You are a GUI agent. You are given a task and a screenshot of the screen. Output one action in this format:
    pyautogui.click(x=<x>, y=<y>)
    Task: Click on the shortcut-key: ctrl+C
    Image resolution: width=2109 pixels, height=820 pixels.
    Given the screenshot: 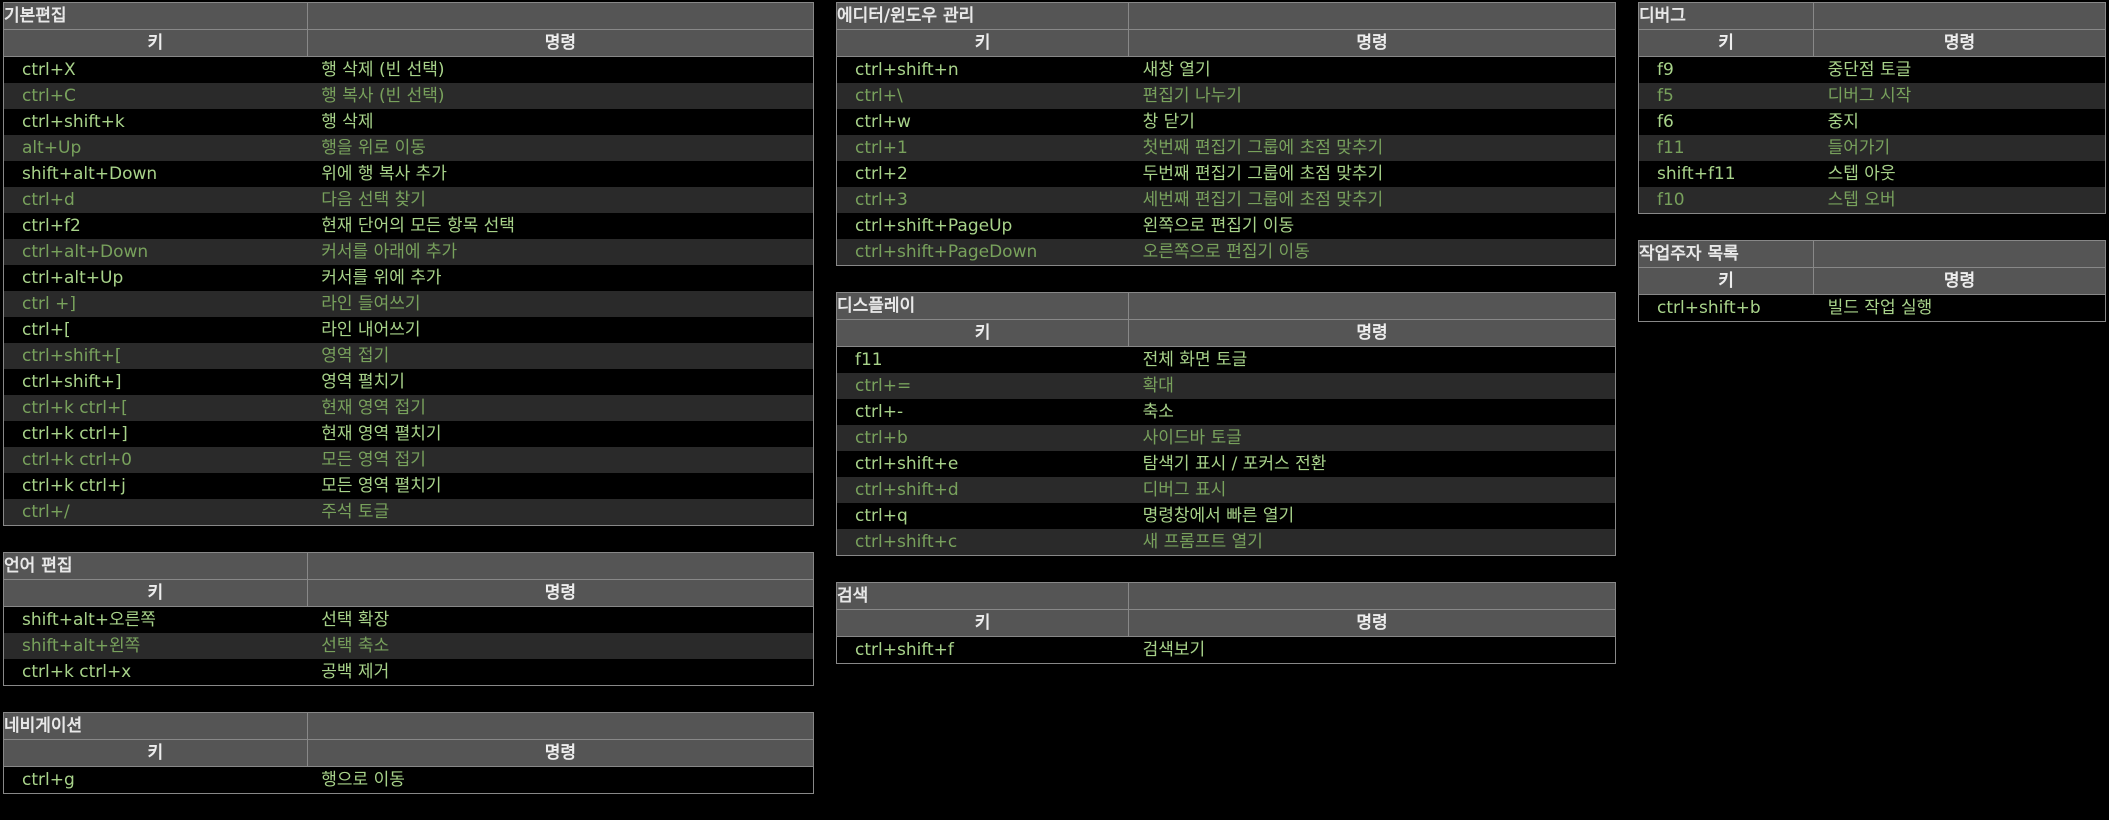 What is the action you would take?
    pyautogui.click(x=155, y=96)
    